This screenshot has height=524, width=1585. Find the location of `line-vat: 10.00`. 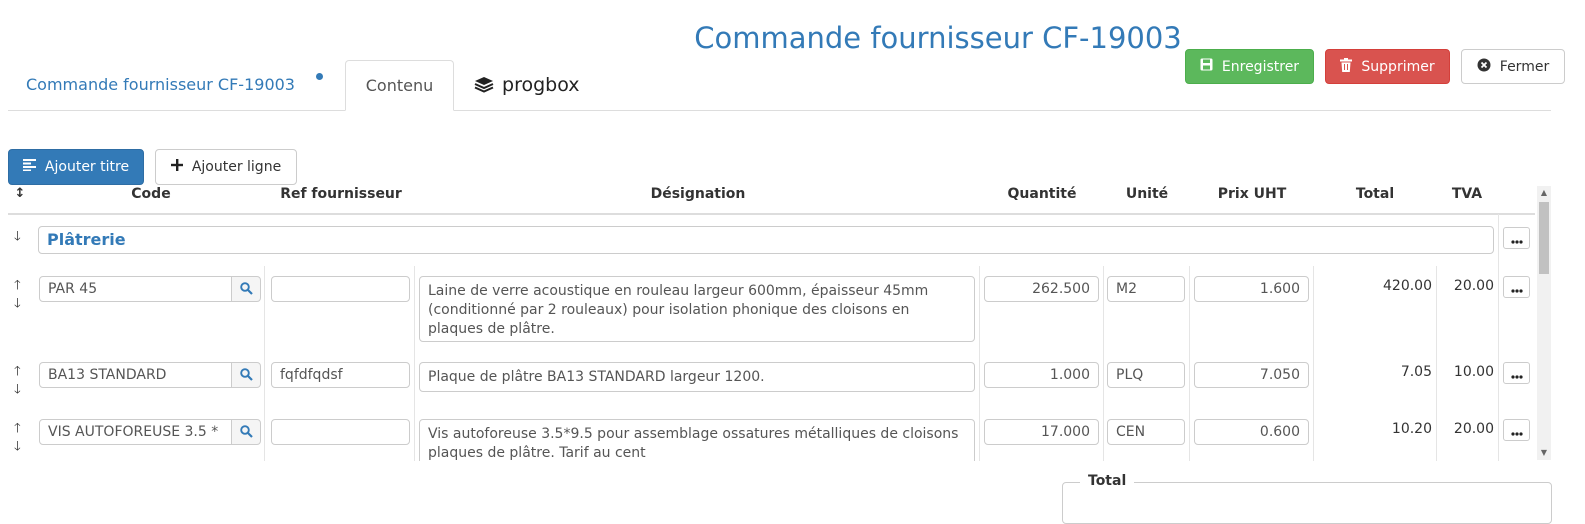

line-vat: 10.00 is located at coordinates (1473, 372).